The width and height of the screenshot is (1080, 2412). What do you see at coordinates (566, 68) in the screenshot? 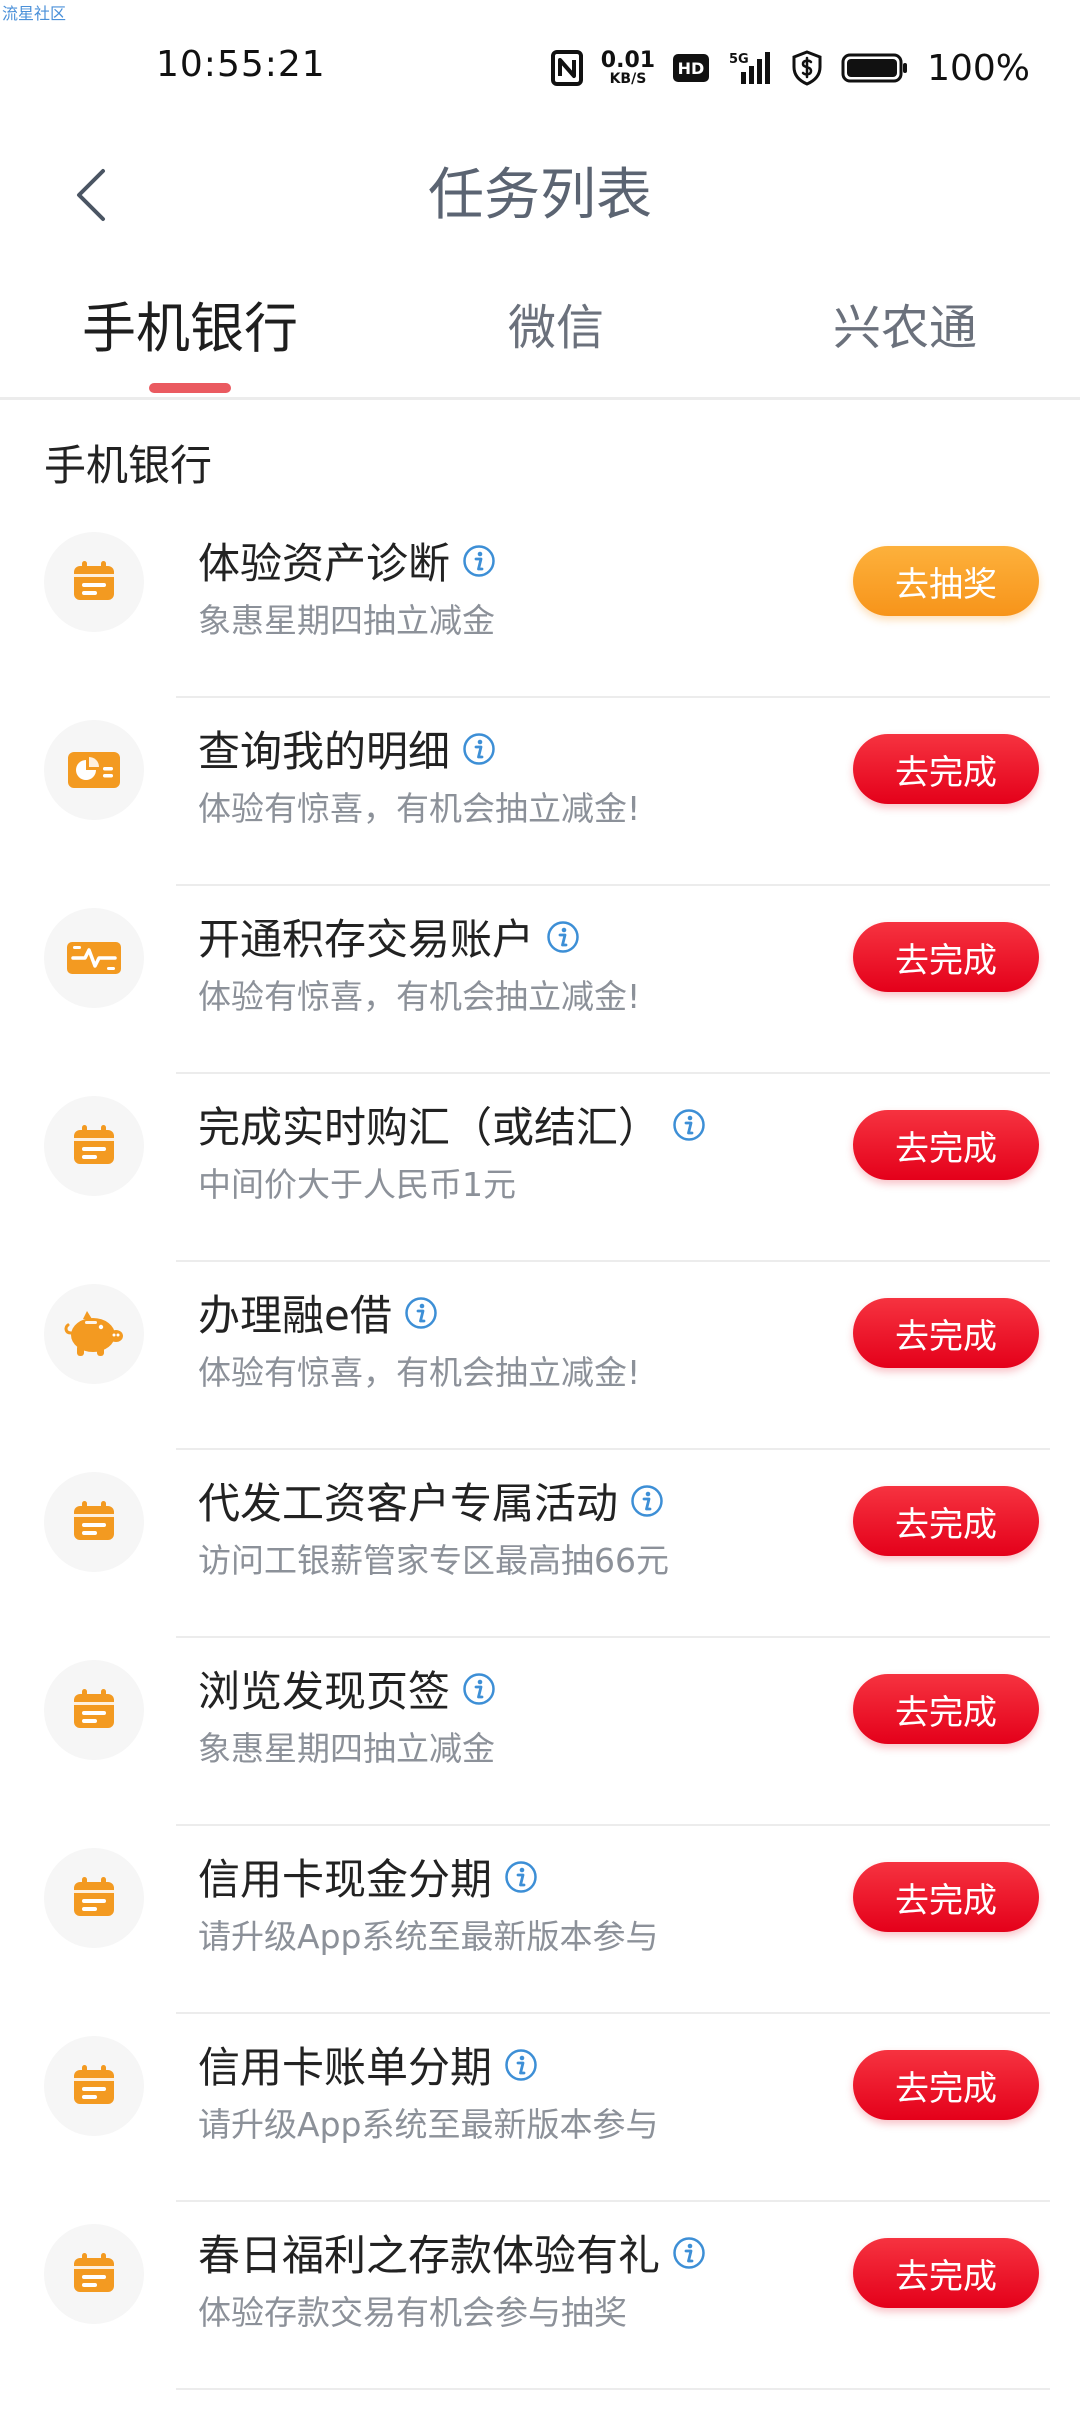
I see `nfc-icon` at bounding box center [566, 68].